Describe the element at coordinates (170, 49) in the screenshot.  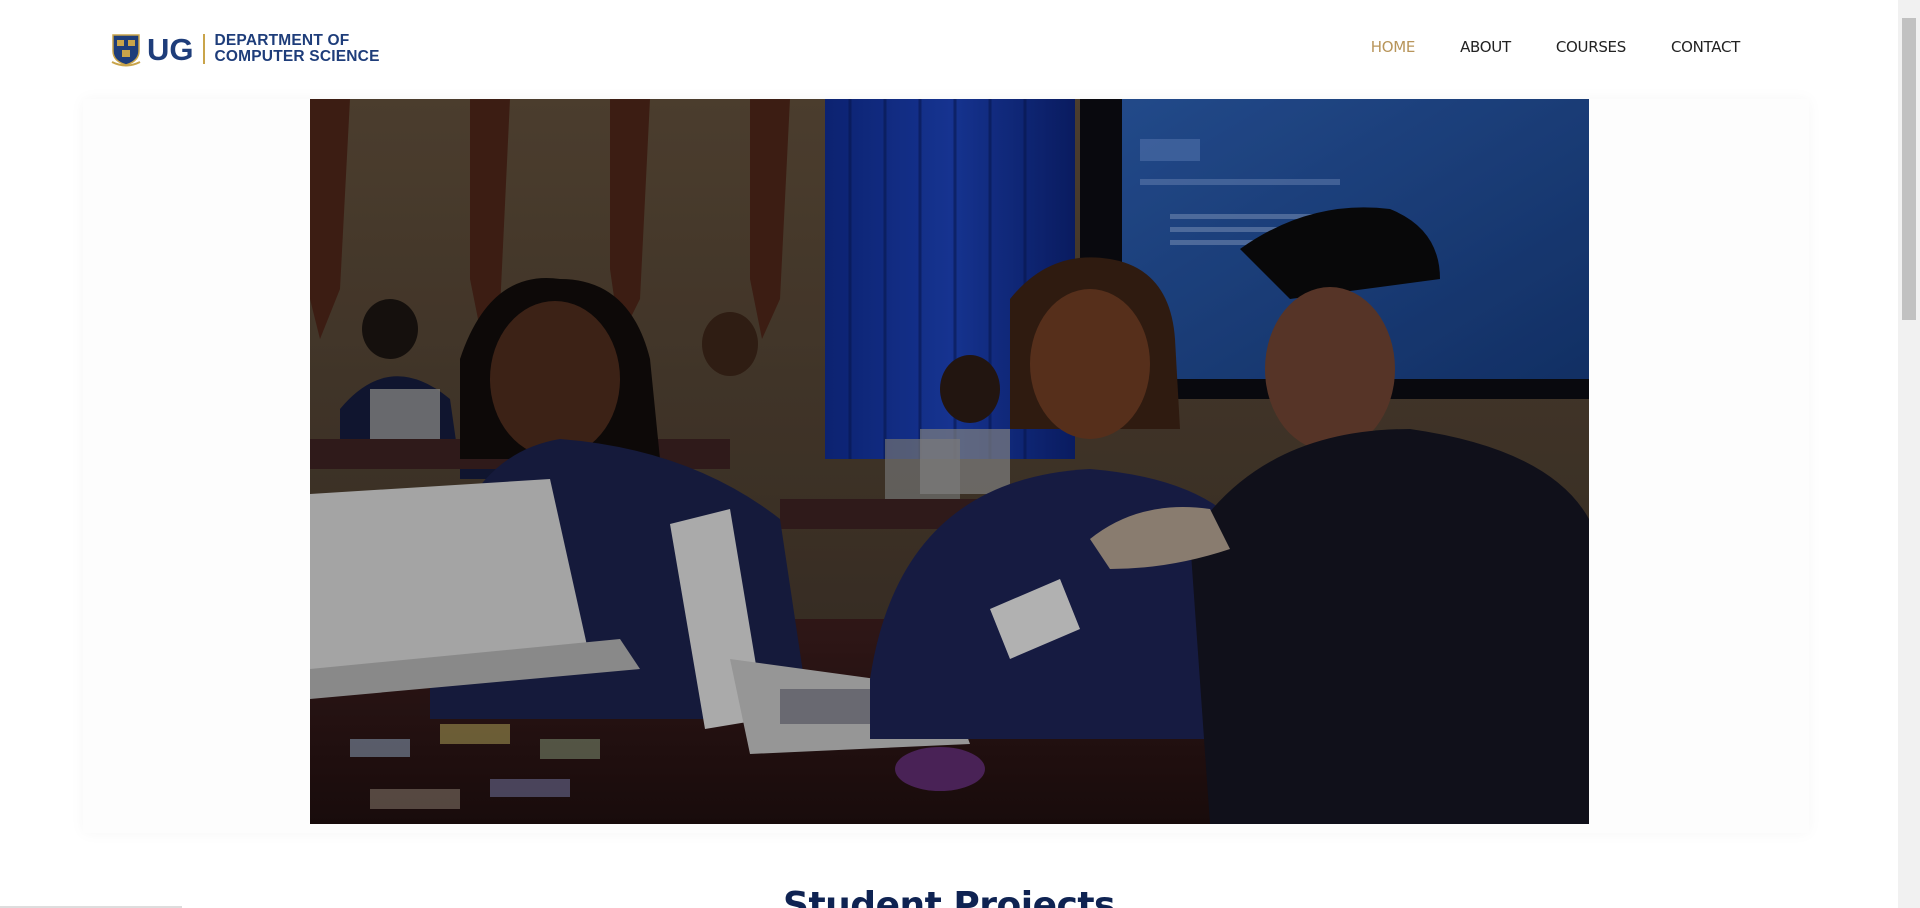
I see `logo-mark: UG` at that location.